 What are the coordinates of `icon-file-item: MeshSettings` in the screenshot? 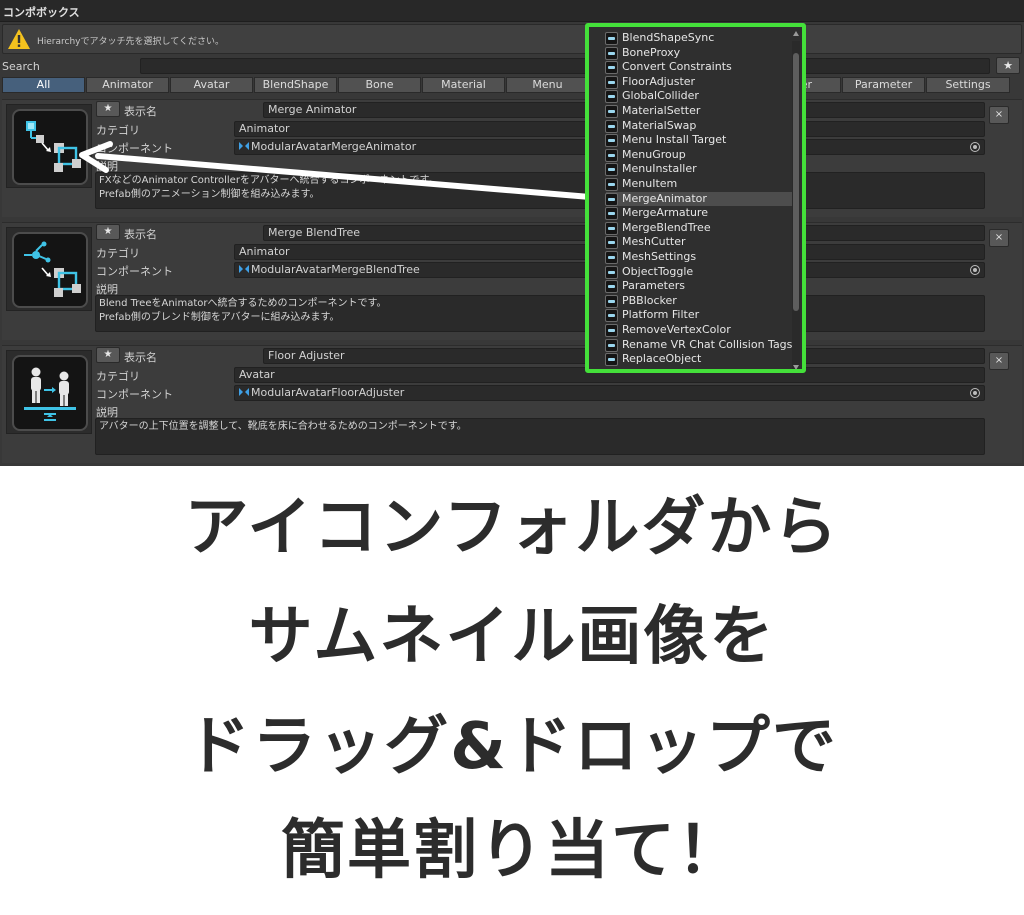 It's located at (698, 257).